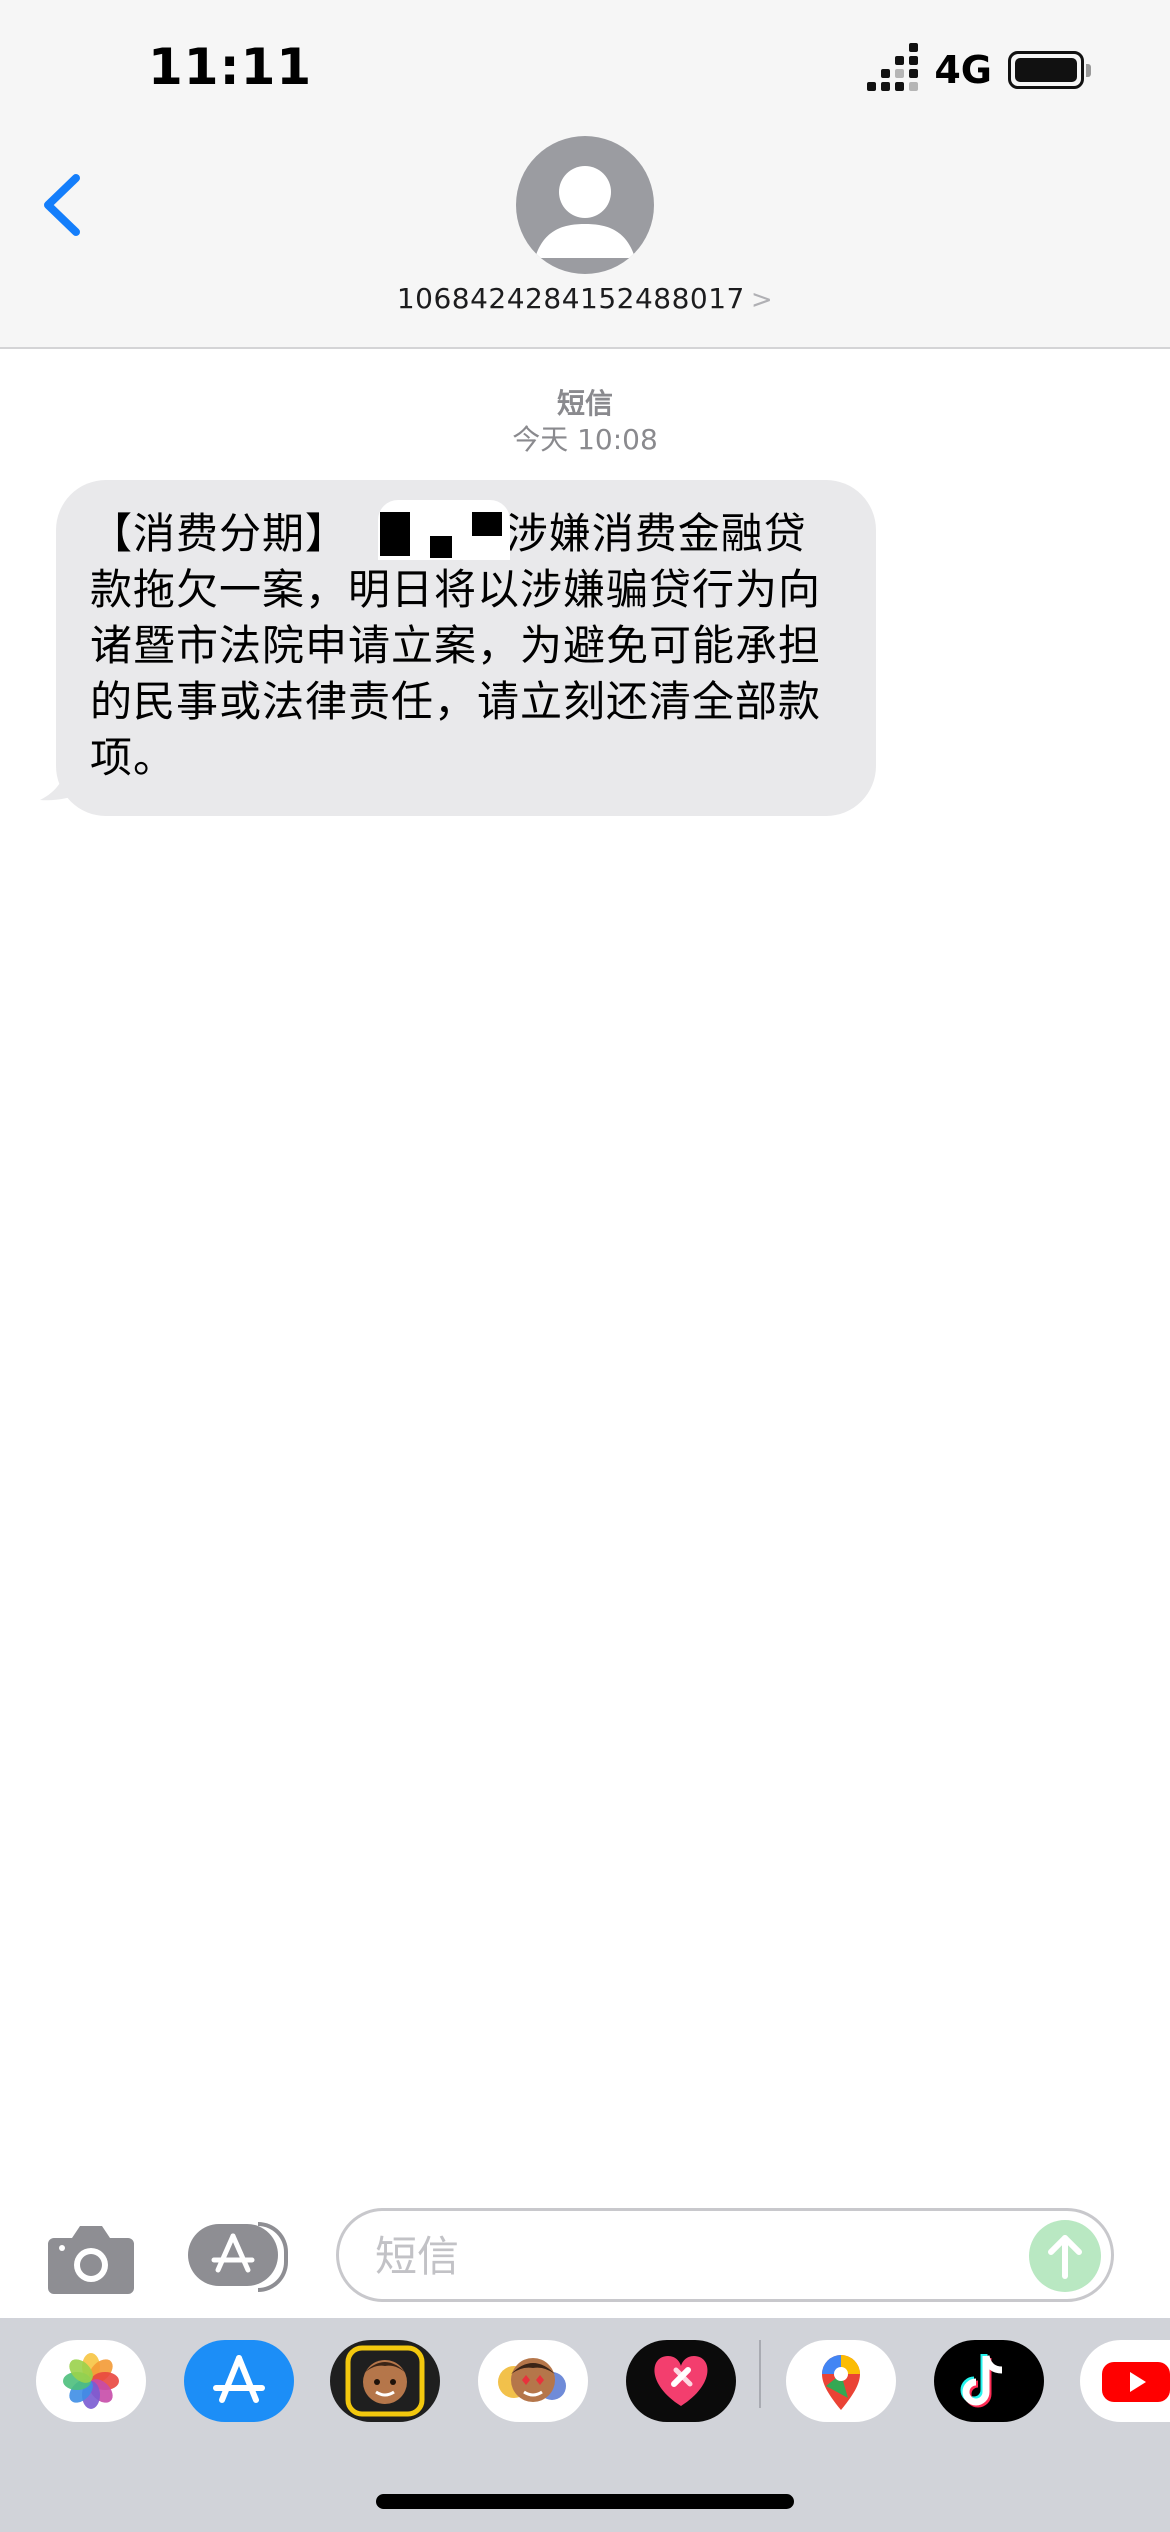  Describe the element at coordinates (385, 2381) in the screenshot. I see `memoji-icon` at that location.